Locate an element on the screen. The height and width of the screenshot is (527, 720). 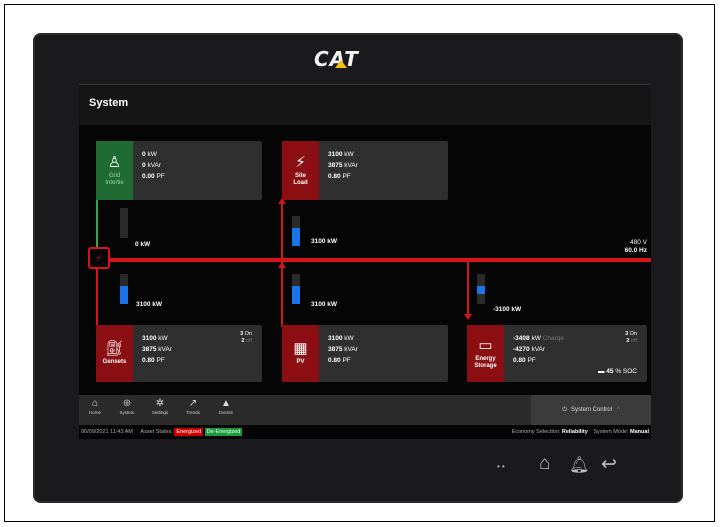
site-load-kw-value: 3100 is located at coordinates (335, 154).